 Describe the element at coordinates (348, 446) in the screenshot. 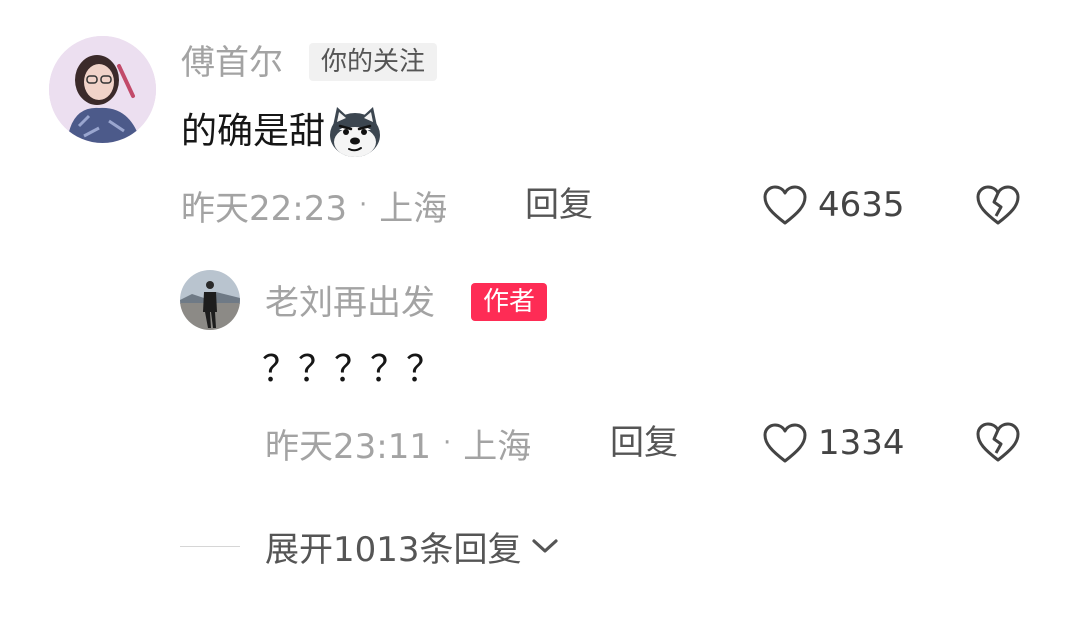

I see `reply-time: 昨天23:11` at that location.